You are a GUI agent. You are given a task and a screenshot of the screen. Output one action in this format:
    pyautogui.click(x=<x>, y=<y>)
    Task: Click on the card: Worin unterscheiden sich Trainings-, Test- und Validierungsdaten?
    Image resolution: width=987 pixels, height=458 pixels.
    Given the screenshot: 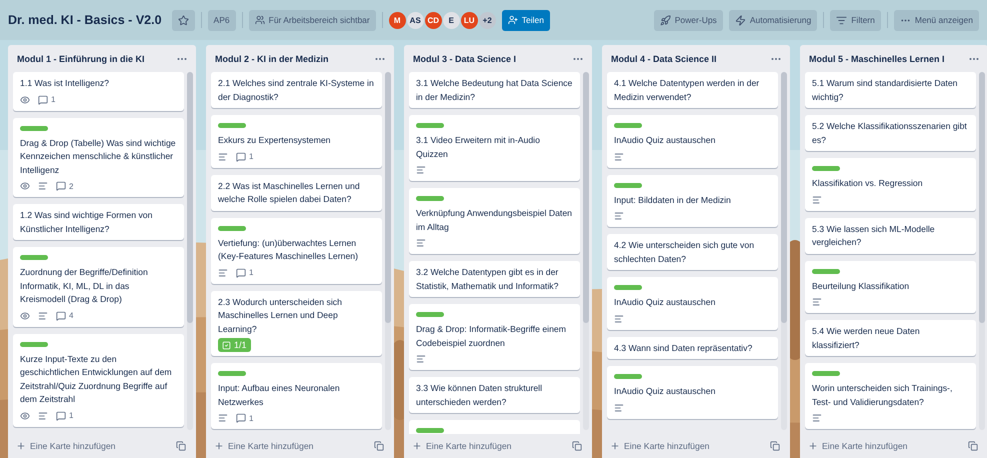 What is the action you would take?
    pyautogui.click(x=890, y=396)
    